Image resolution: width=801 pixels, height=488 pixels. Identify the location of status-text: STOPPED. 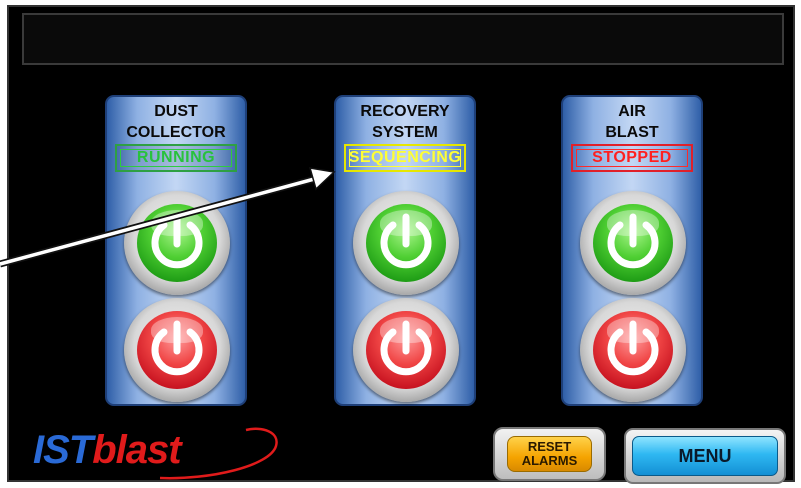
(632, 157).